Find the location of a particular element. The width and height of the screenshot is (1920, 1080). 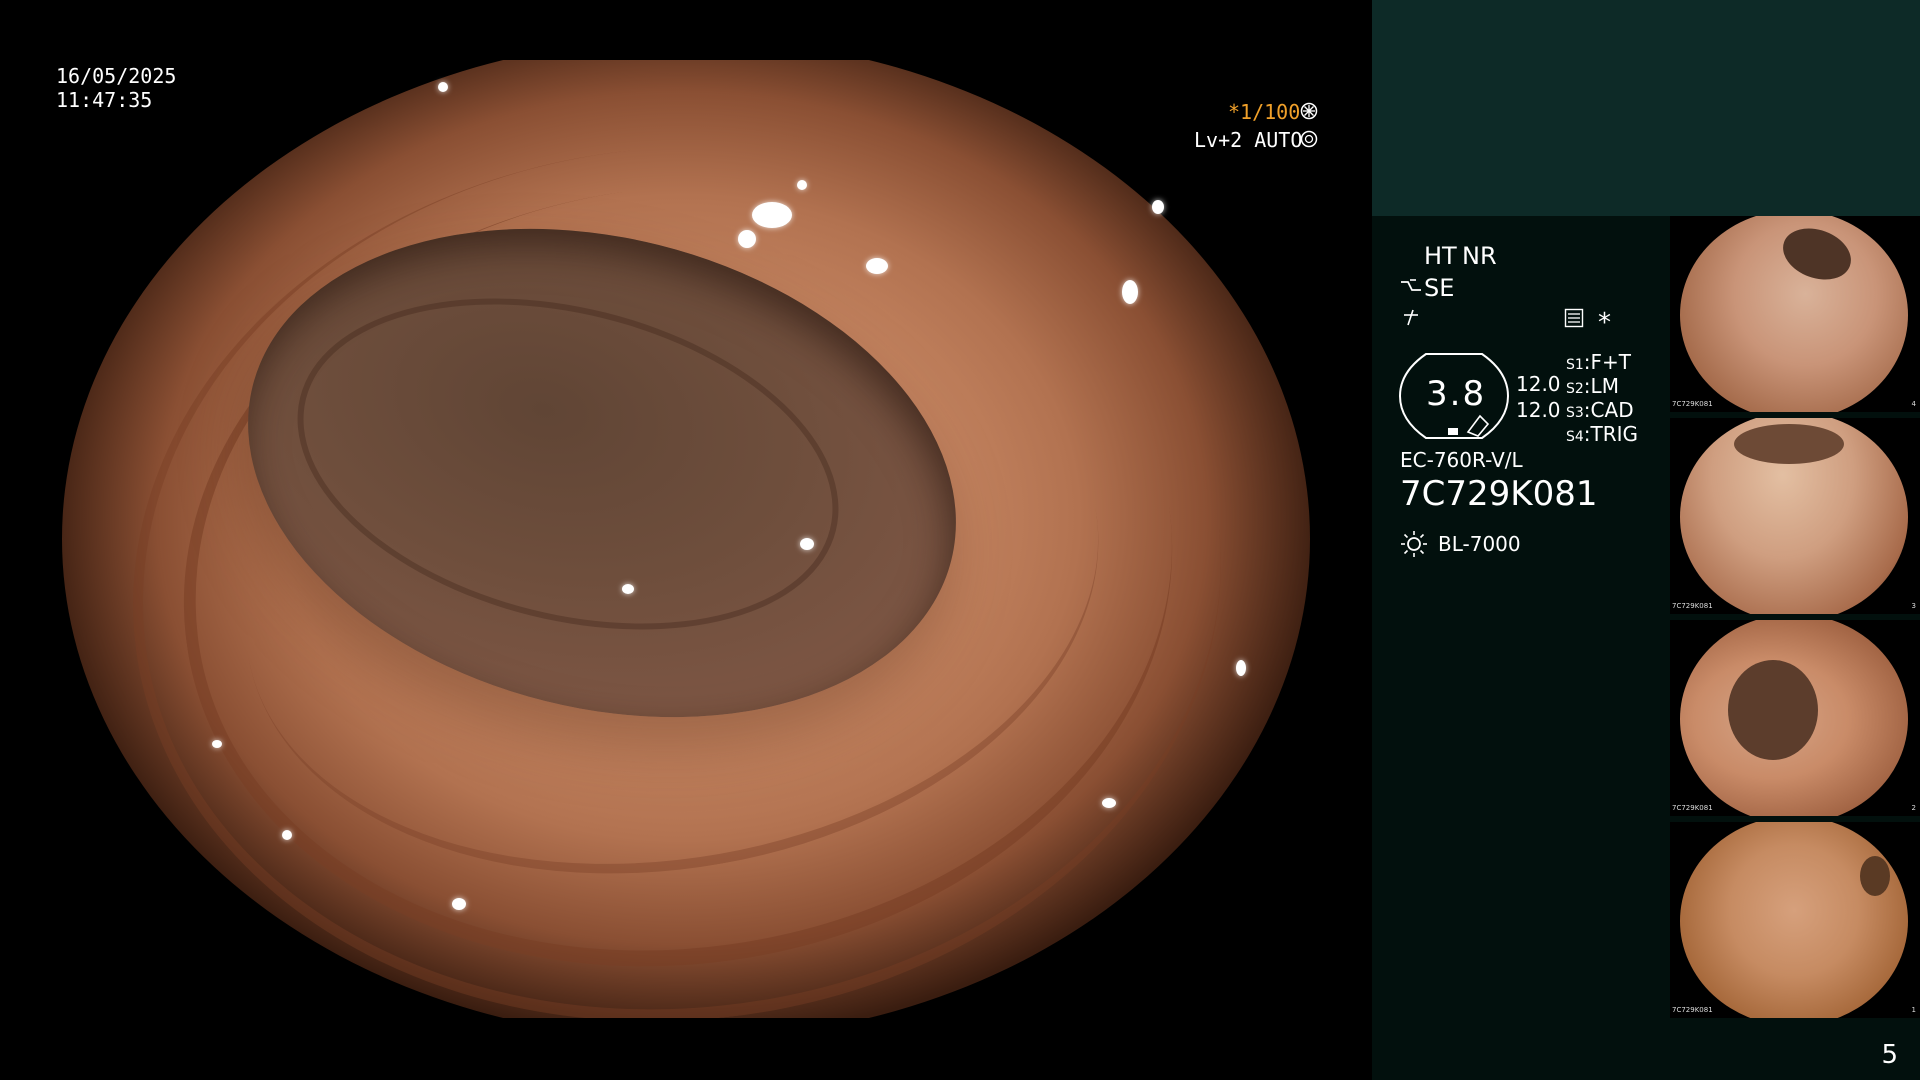

brightness-level: Lv+2 AUTO is located at coordinates (1248, 140).